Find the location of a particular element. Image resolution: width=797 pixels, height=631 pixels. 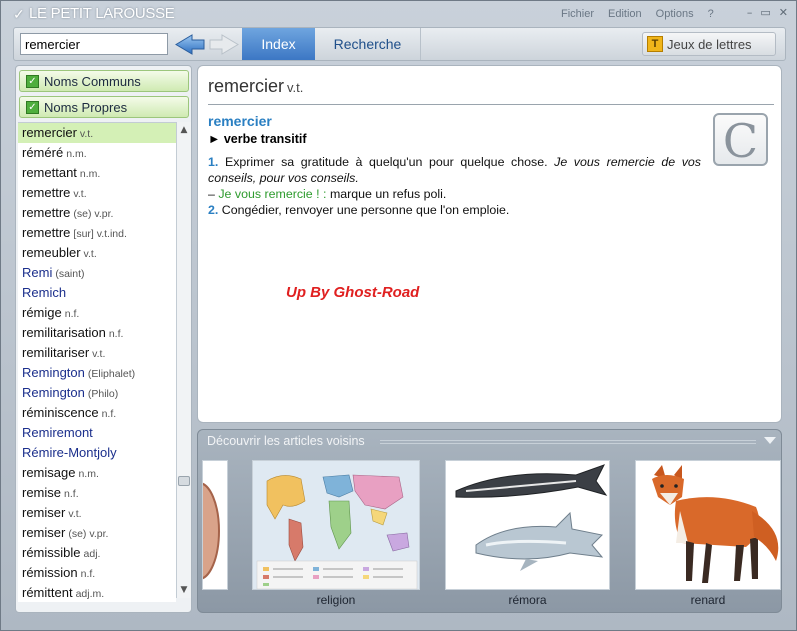

fox-illustration is located at coordinates (708, 525).